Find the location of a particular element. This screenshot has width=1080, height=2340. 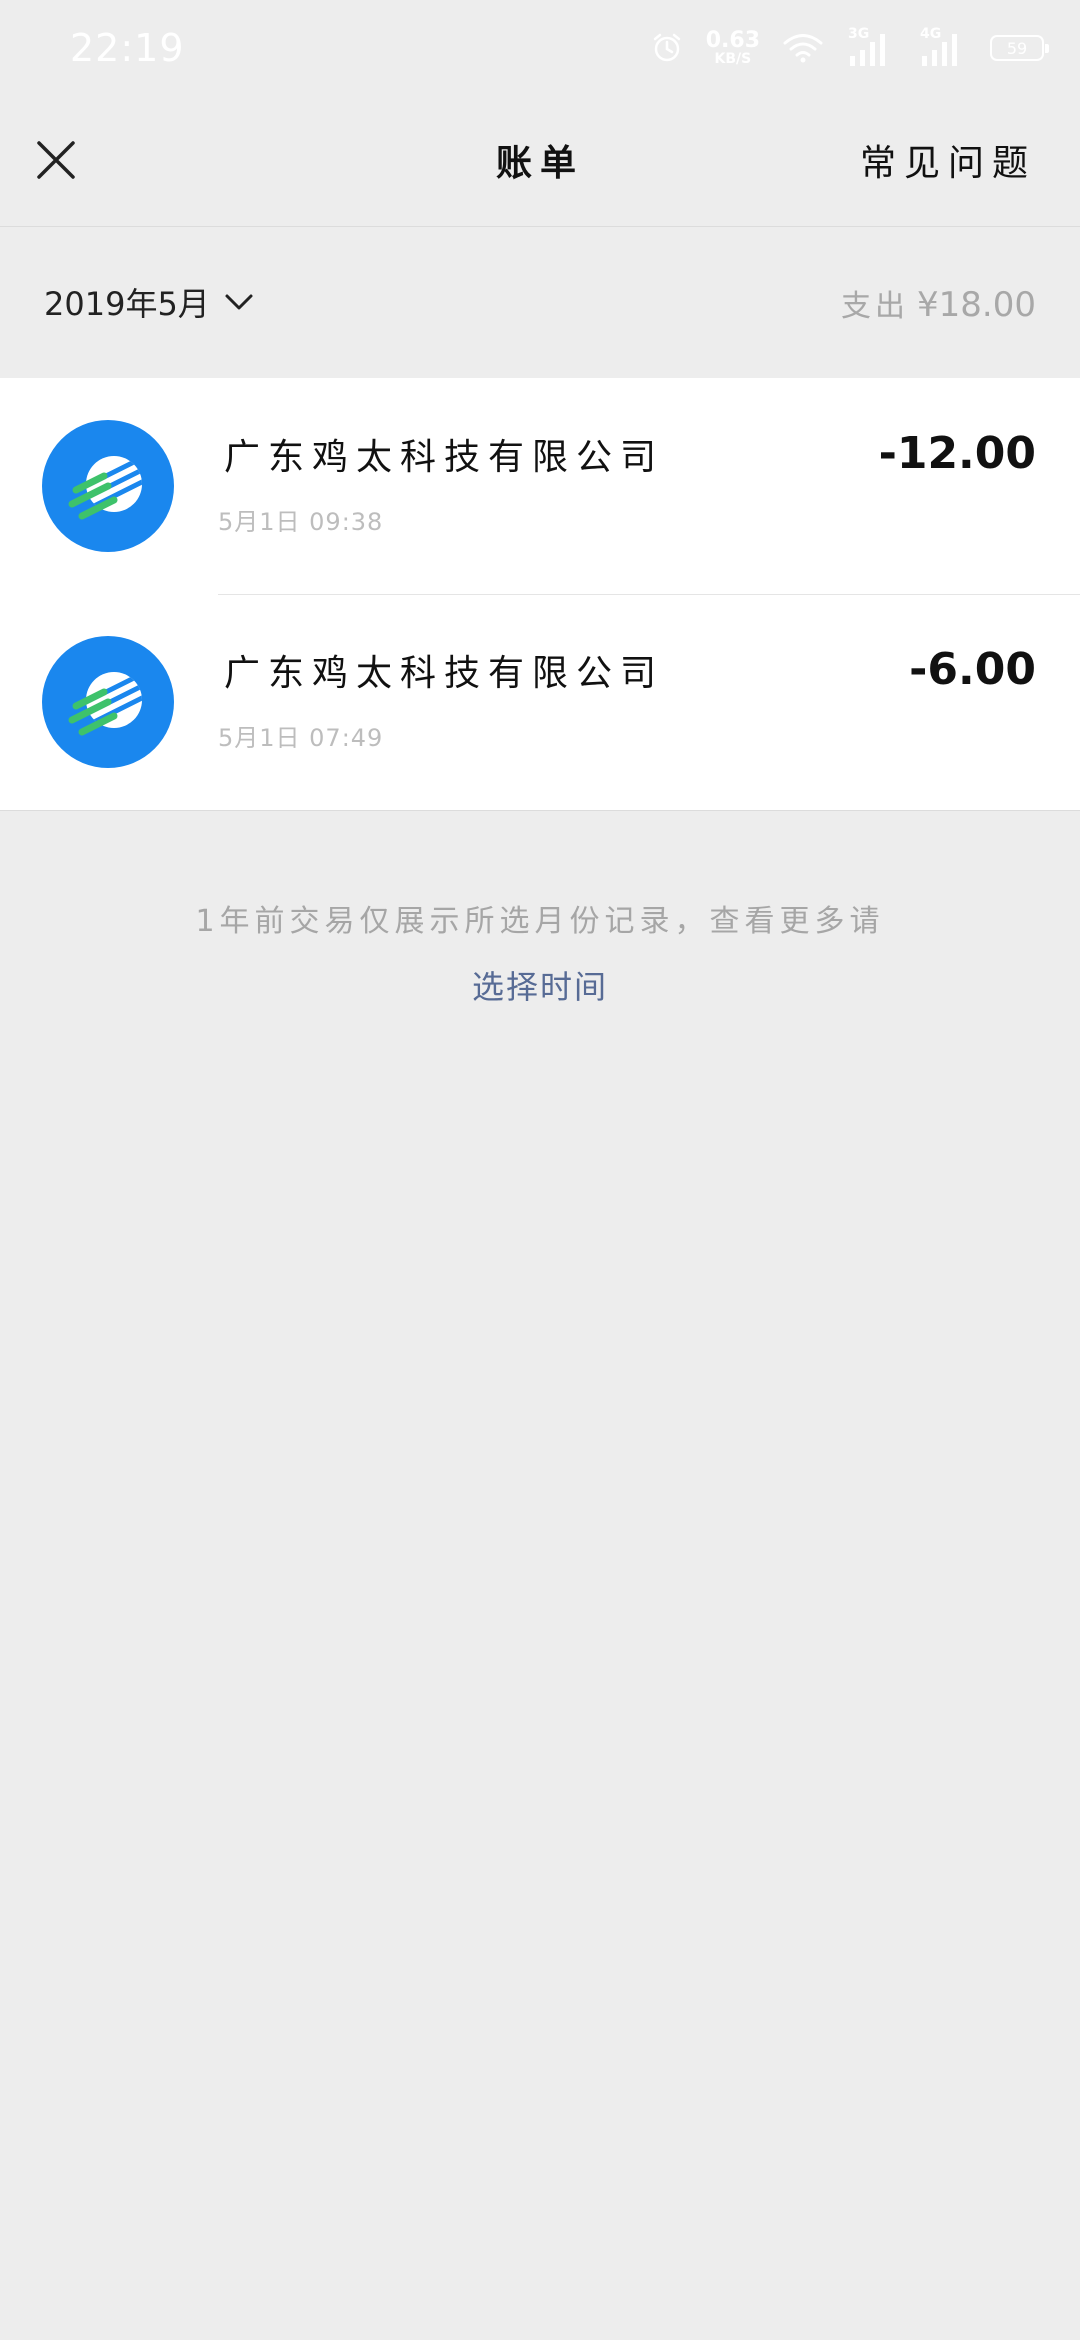

transaction-row: 广东鸡太科技有限公司 5月1日 09:38 -12.00 is located at coordinates (540, 486).